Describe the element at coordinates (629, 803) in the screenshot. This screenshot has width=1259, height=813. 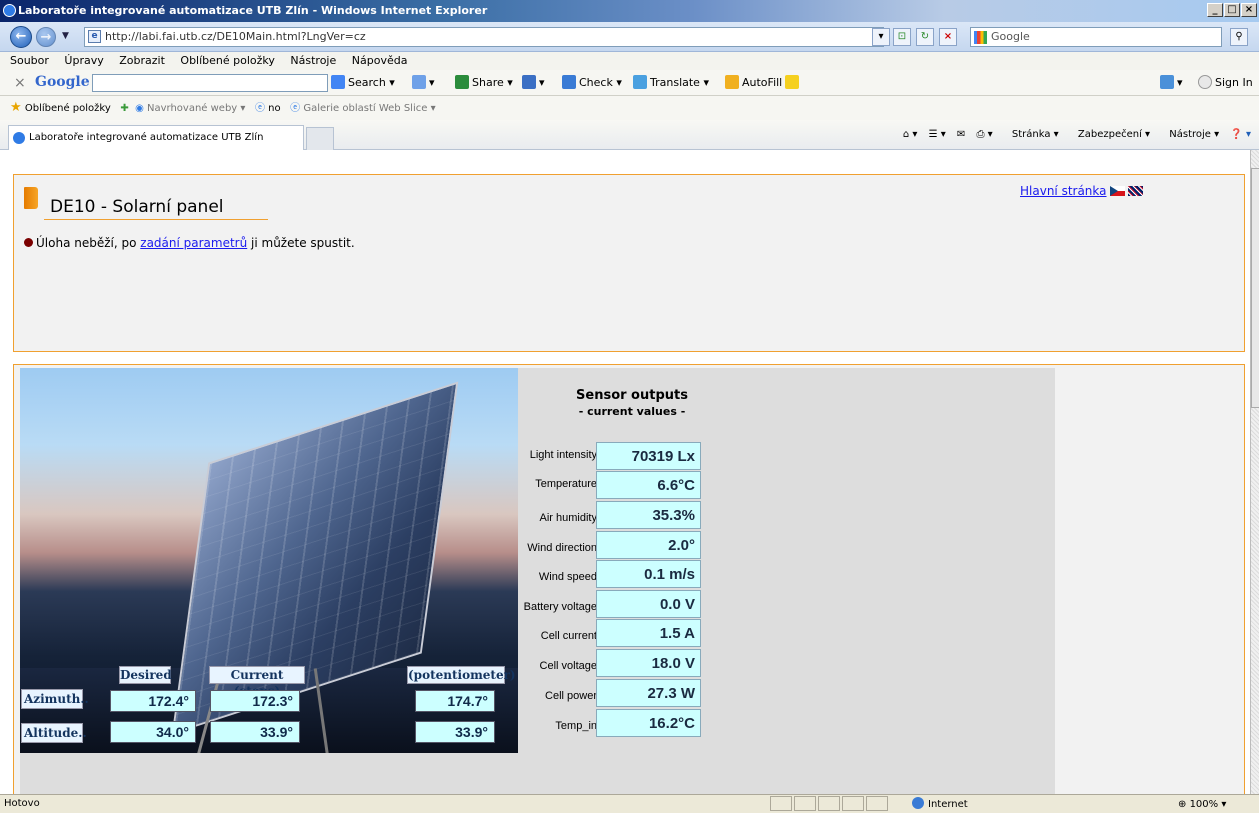
I see `status-bar: Hotovo Internet ⊕ 100% ▾` at that location.